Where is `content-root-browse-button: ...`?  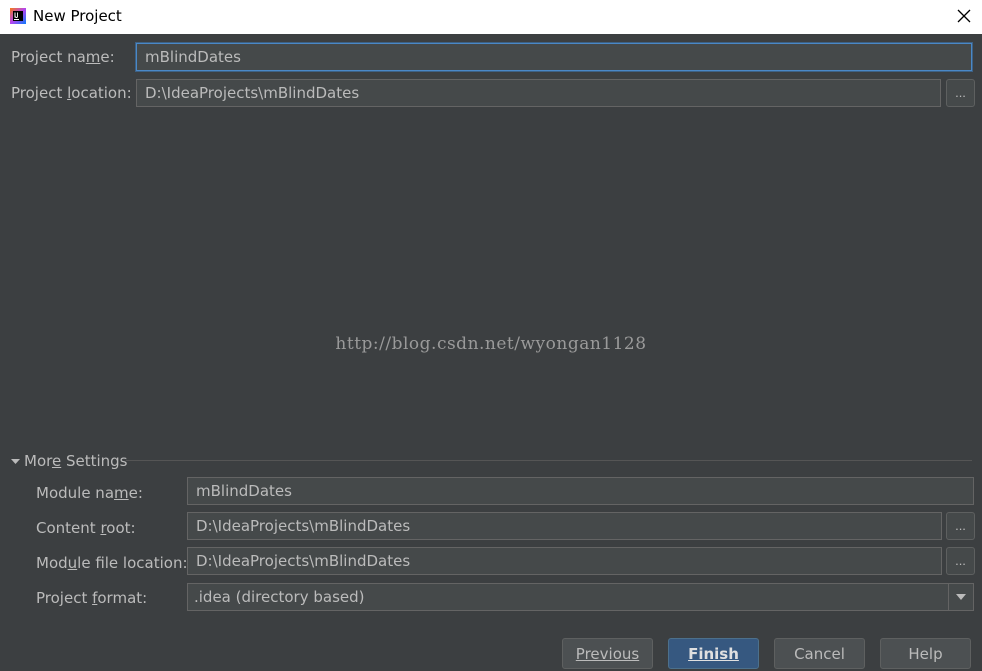
content-root-browse-button: ... is located at coordinates (960, 526).